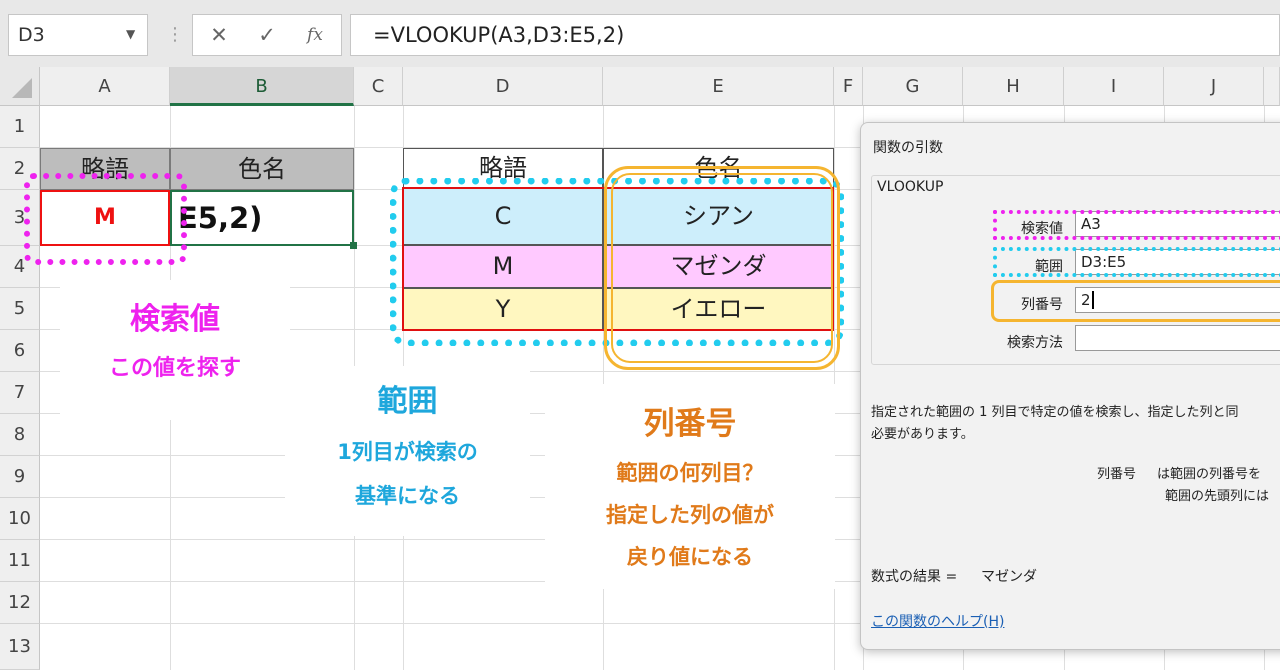 The image size is (1280, 670). Describe the element at coordinates (105, 219) in the screenshot. I see `lookup-value-highlight` at that location.